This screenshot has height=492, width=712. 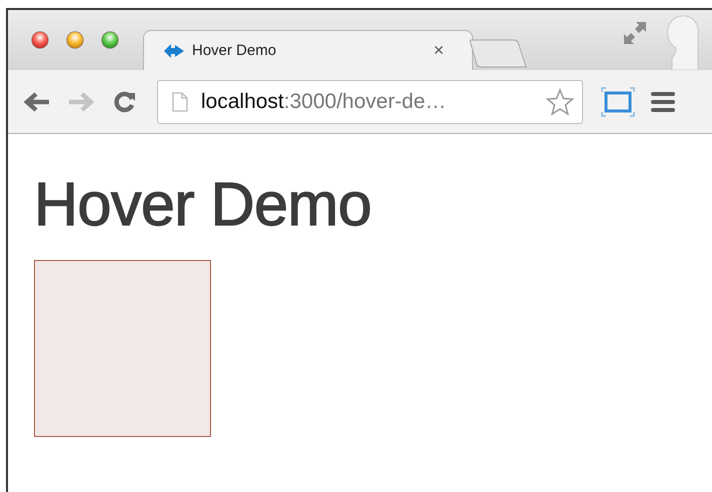 What do you see at coordinates (498, 54) in the screenshot?
I see `new-tab-button` at bounding box center [498, 54].